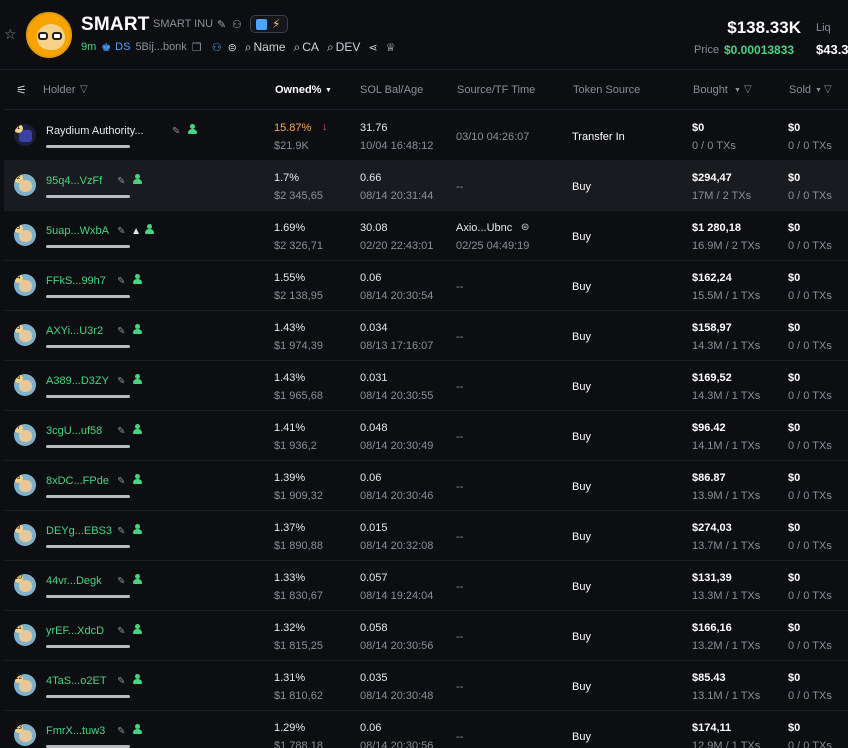 This screenshot has width=848, height=748. I want to click on sol-header: SOL Bal/Age, so click(391, 90).